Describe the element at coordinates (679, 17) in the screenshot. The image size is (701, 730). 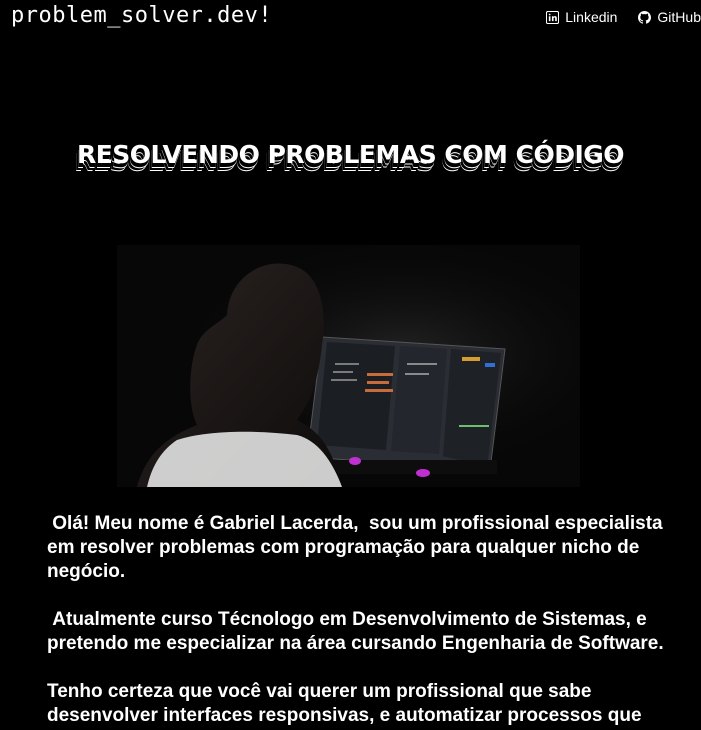
I see `github-label: GitHub` at that location.